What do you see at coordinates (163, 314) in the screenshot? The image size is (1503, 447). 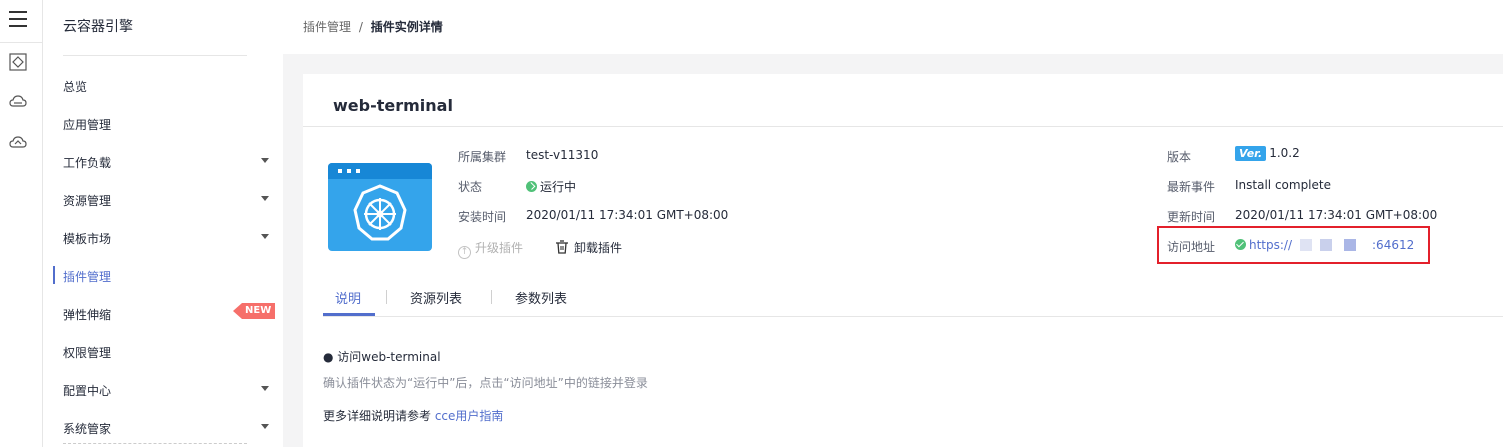 I see `sidebar-item: 弹性伸缩 NEW` at bounding box center [163, 314].